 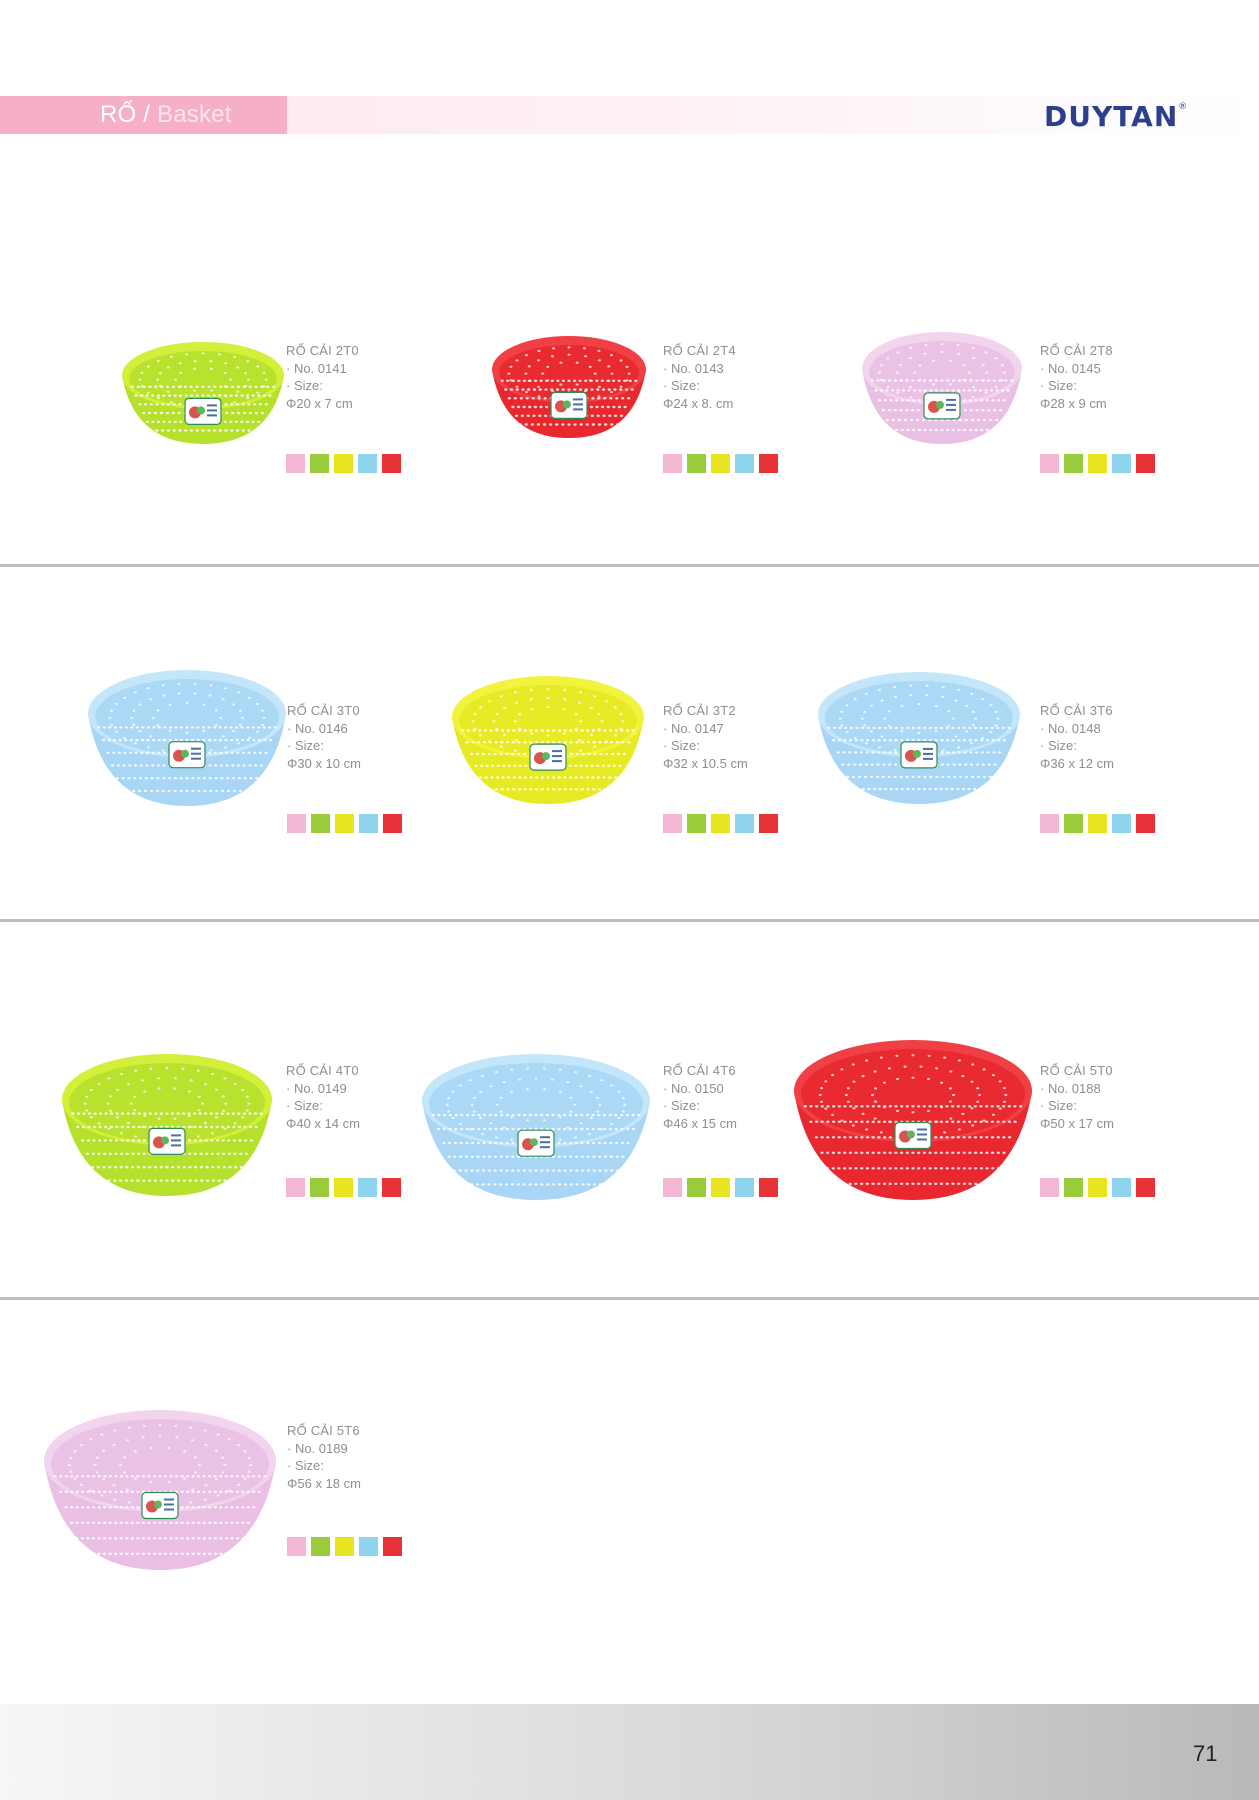 I want to click on product-number: · No. 0149, so click(x=316, y=1088).